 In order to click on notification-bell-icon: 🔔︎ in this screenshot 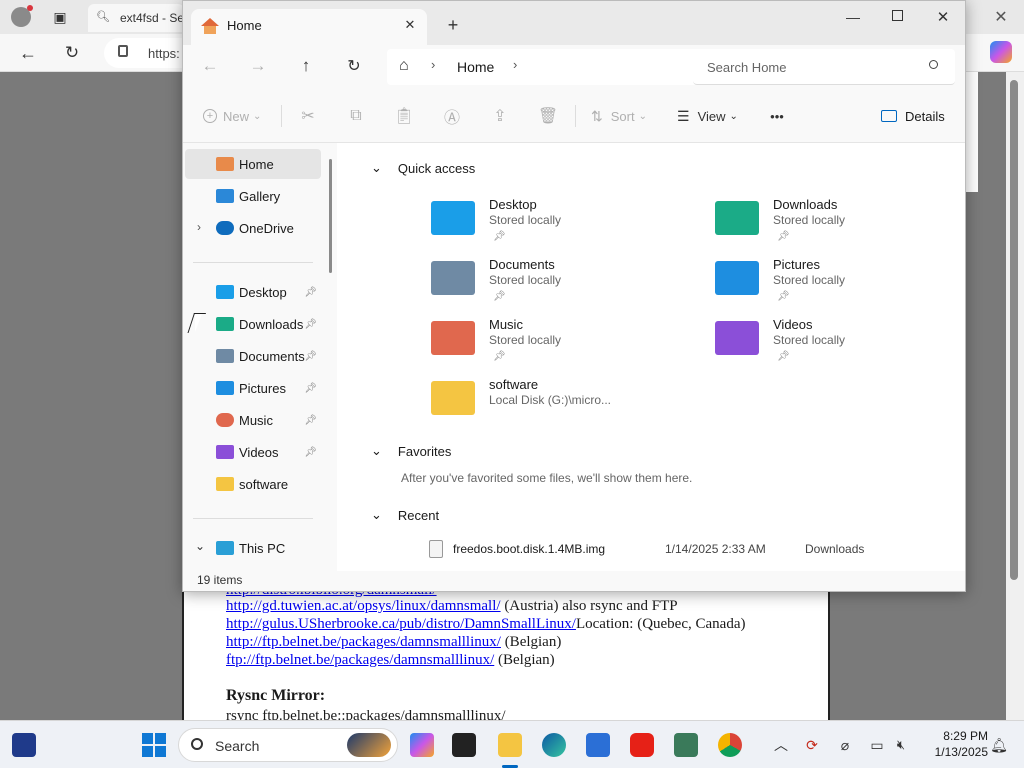, I will do `click(999, 745)`.